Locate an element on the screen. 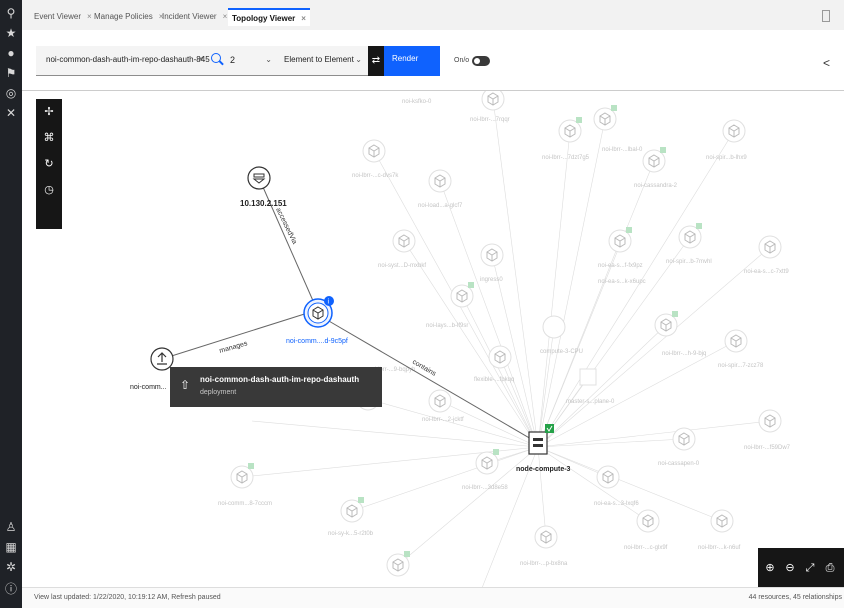 Image resolution: width=844 pixels, height=608 pixels. faded-node-label: noi-lbrr-...2-jcktf is located at coordinates (443, 420).